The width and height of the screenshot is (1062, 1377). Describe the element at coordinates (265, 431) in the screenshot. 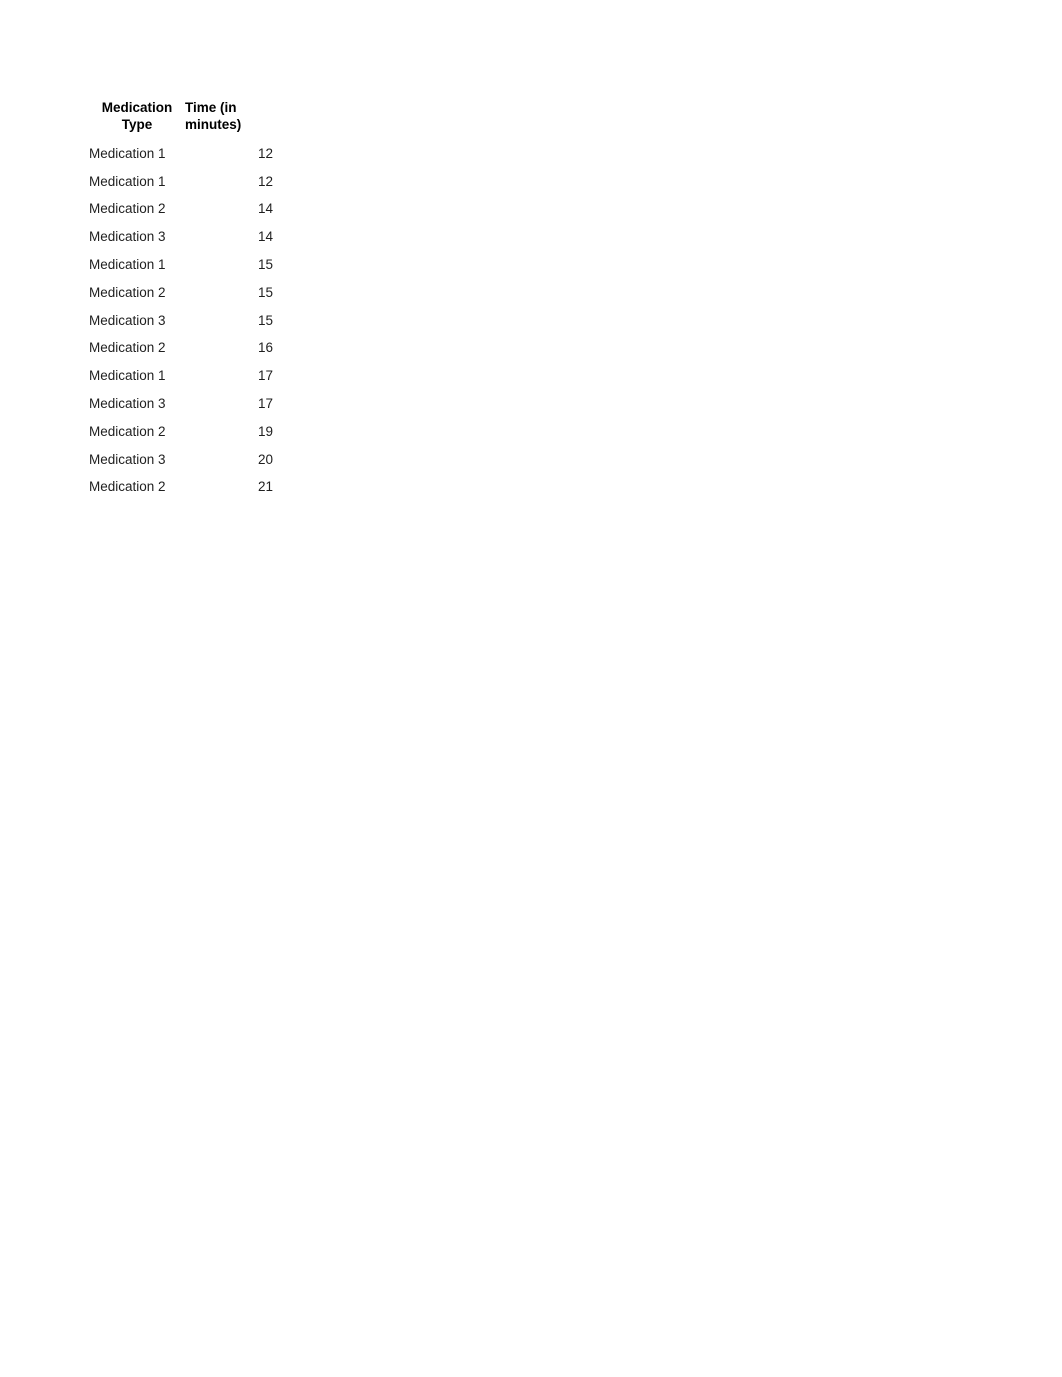

I see `cell-time-minutes: 19` at that location.